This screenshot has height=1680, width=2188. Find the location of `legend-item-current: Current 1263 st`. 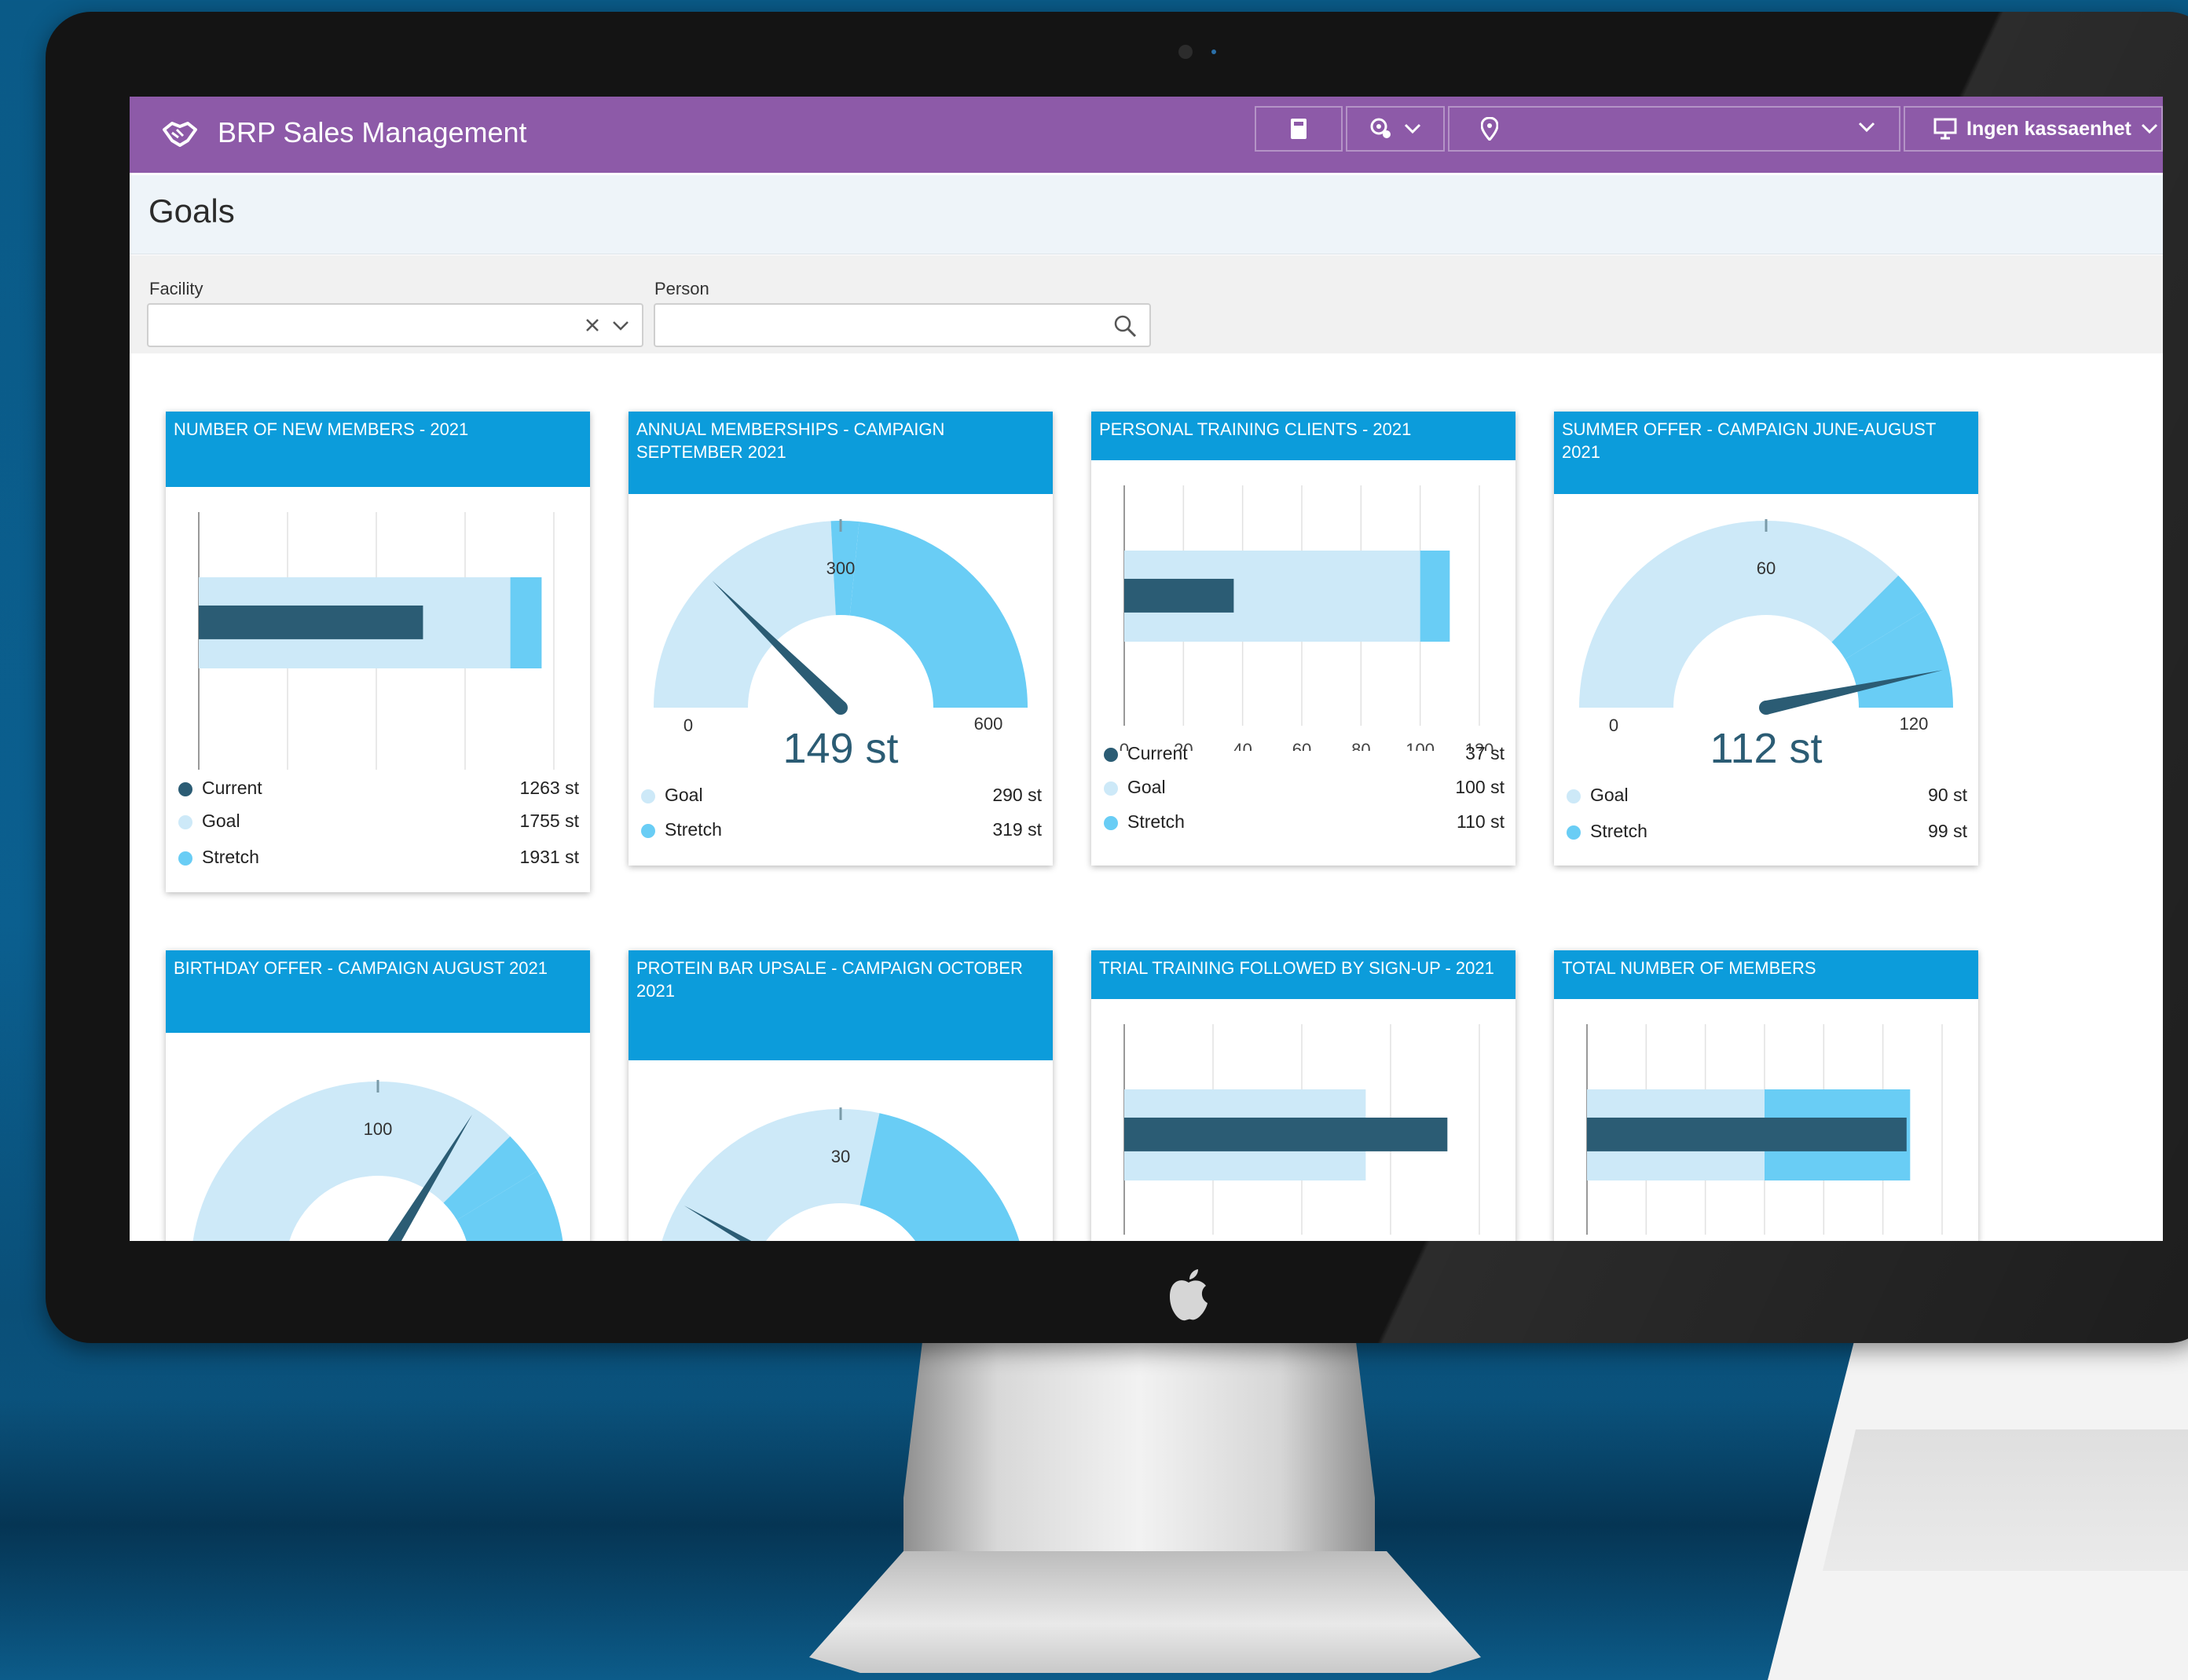

legend-item-current: Current 1263 st is located at coordinates (378, 789).